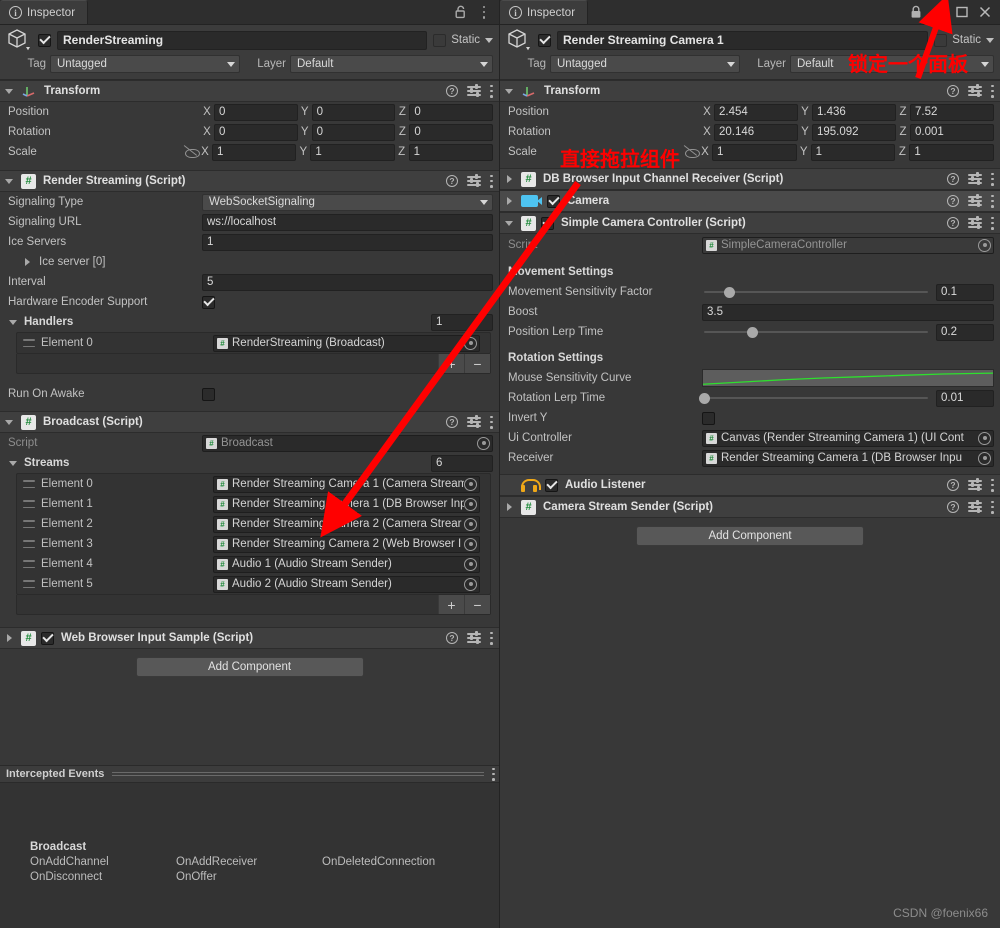  Describe the element at coordinates (451, 112) in the screenshot. I see `position-z-input: 0` at that location.